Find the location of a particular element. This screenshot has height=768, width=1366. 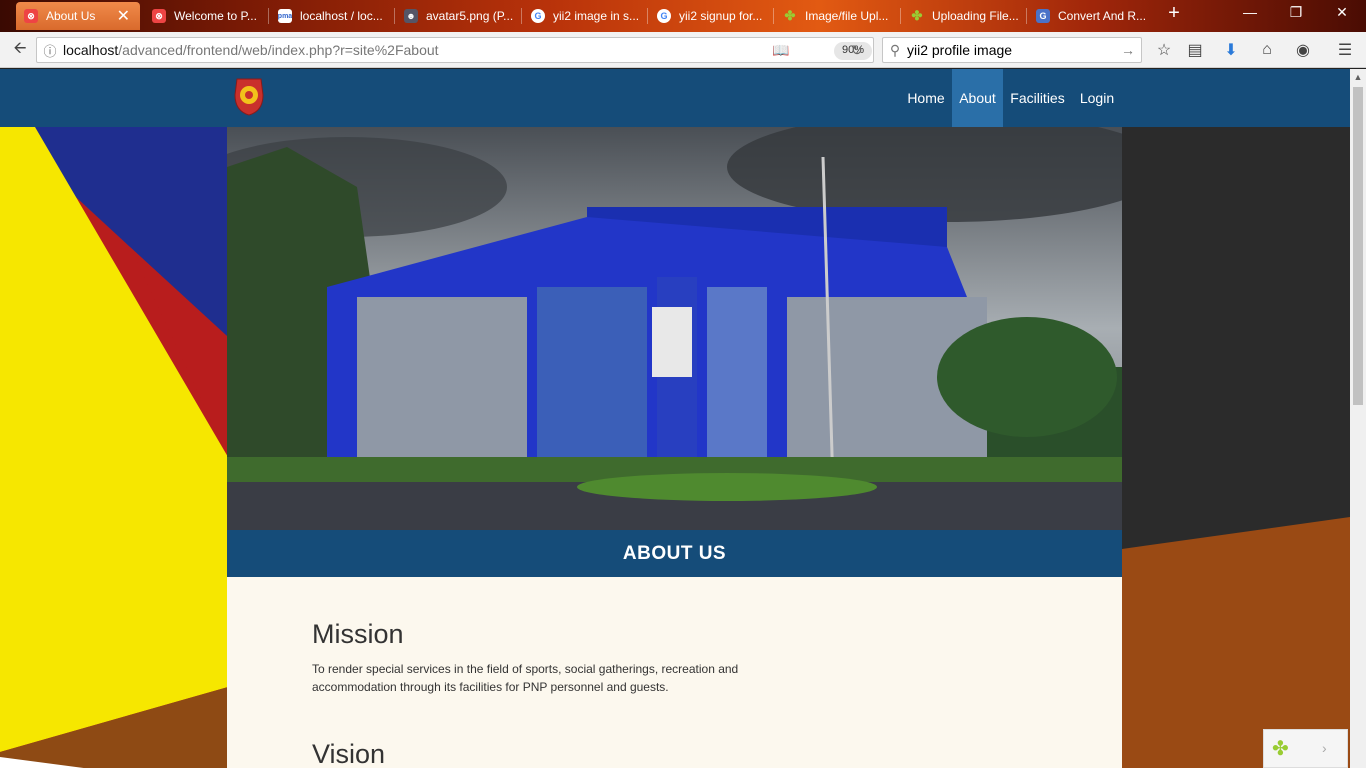

url-host: localhost is located at coordinates (91, 50).